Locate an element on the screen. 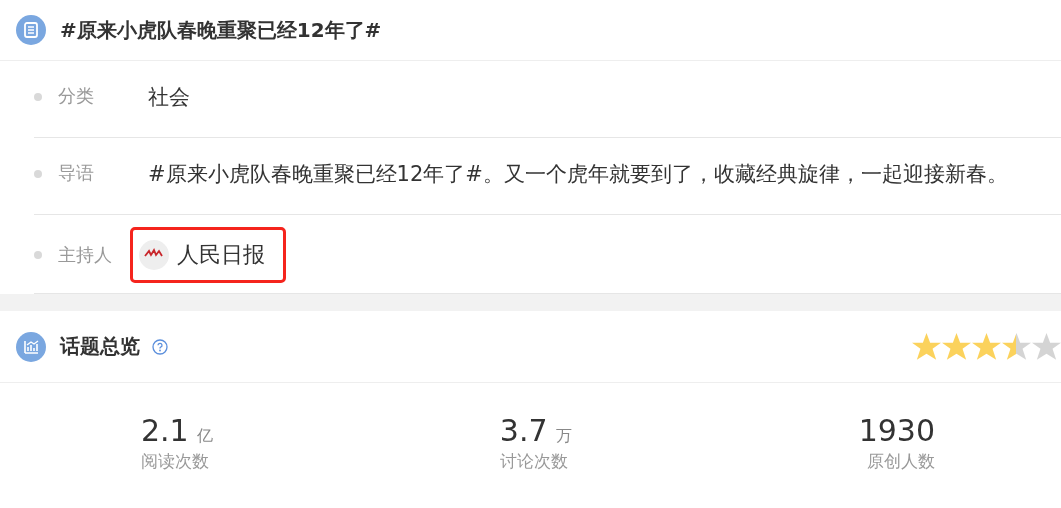 This screenshot has height=508, width=1061. field-label: 主持人 is located at coordinates (85, 255).